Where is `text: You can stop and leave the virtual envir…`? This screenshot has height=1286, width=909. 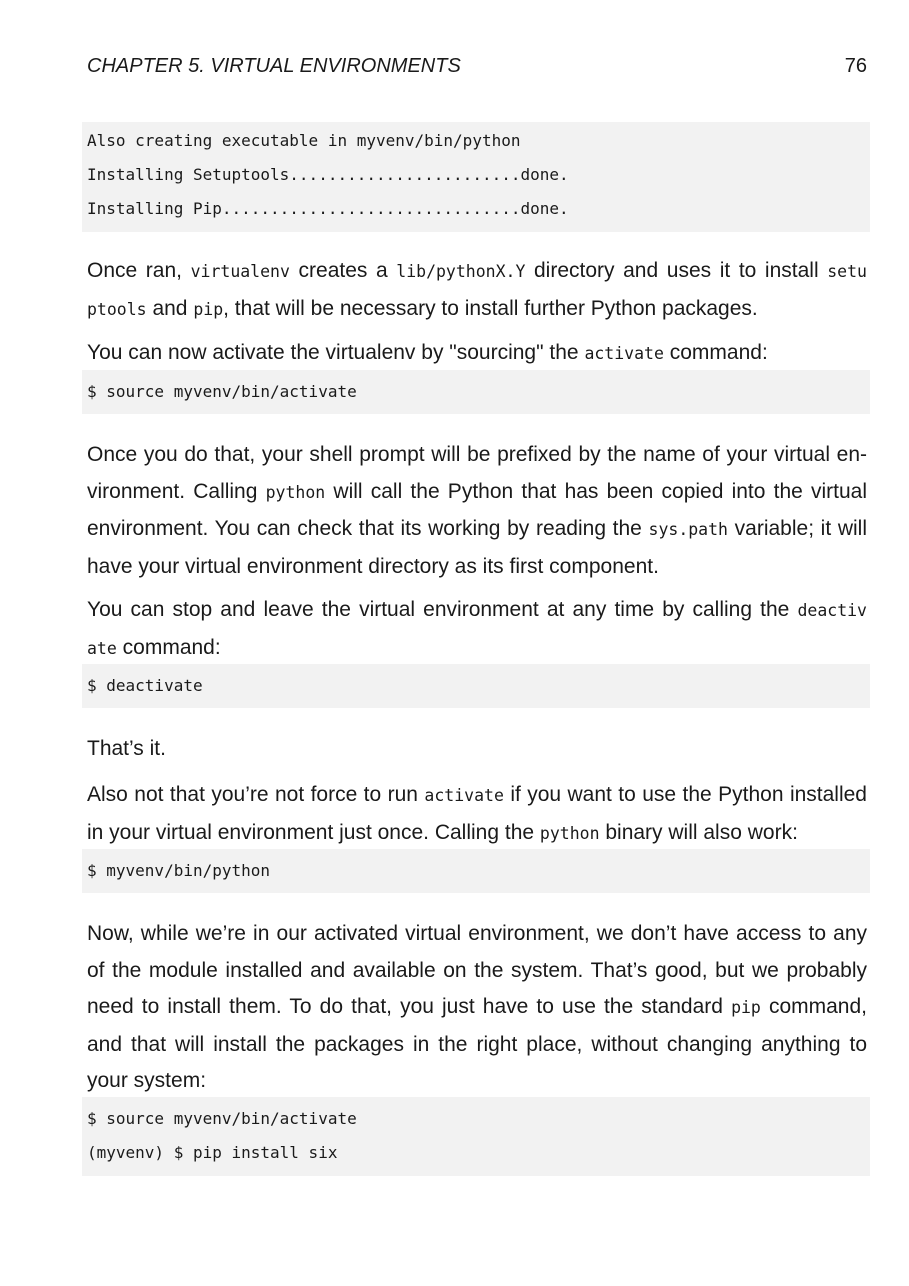
text: You can stop and leave the virtual envir… is located at coordinates (442, 609).